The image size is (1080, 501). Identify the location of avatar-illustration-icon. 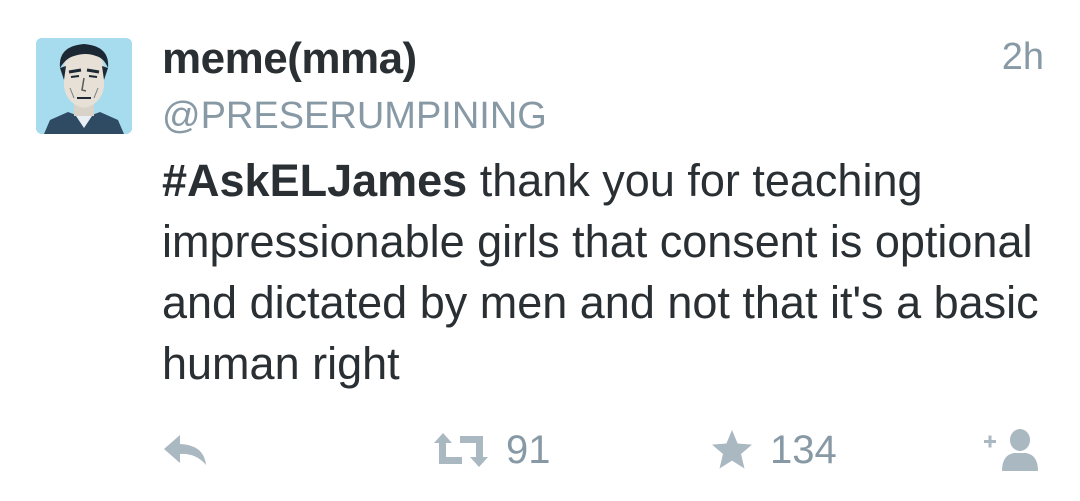
(84, 86).